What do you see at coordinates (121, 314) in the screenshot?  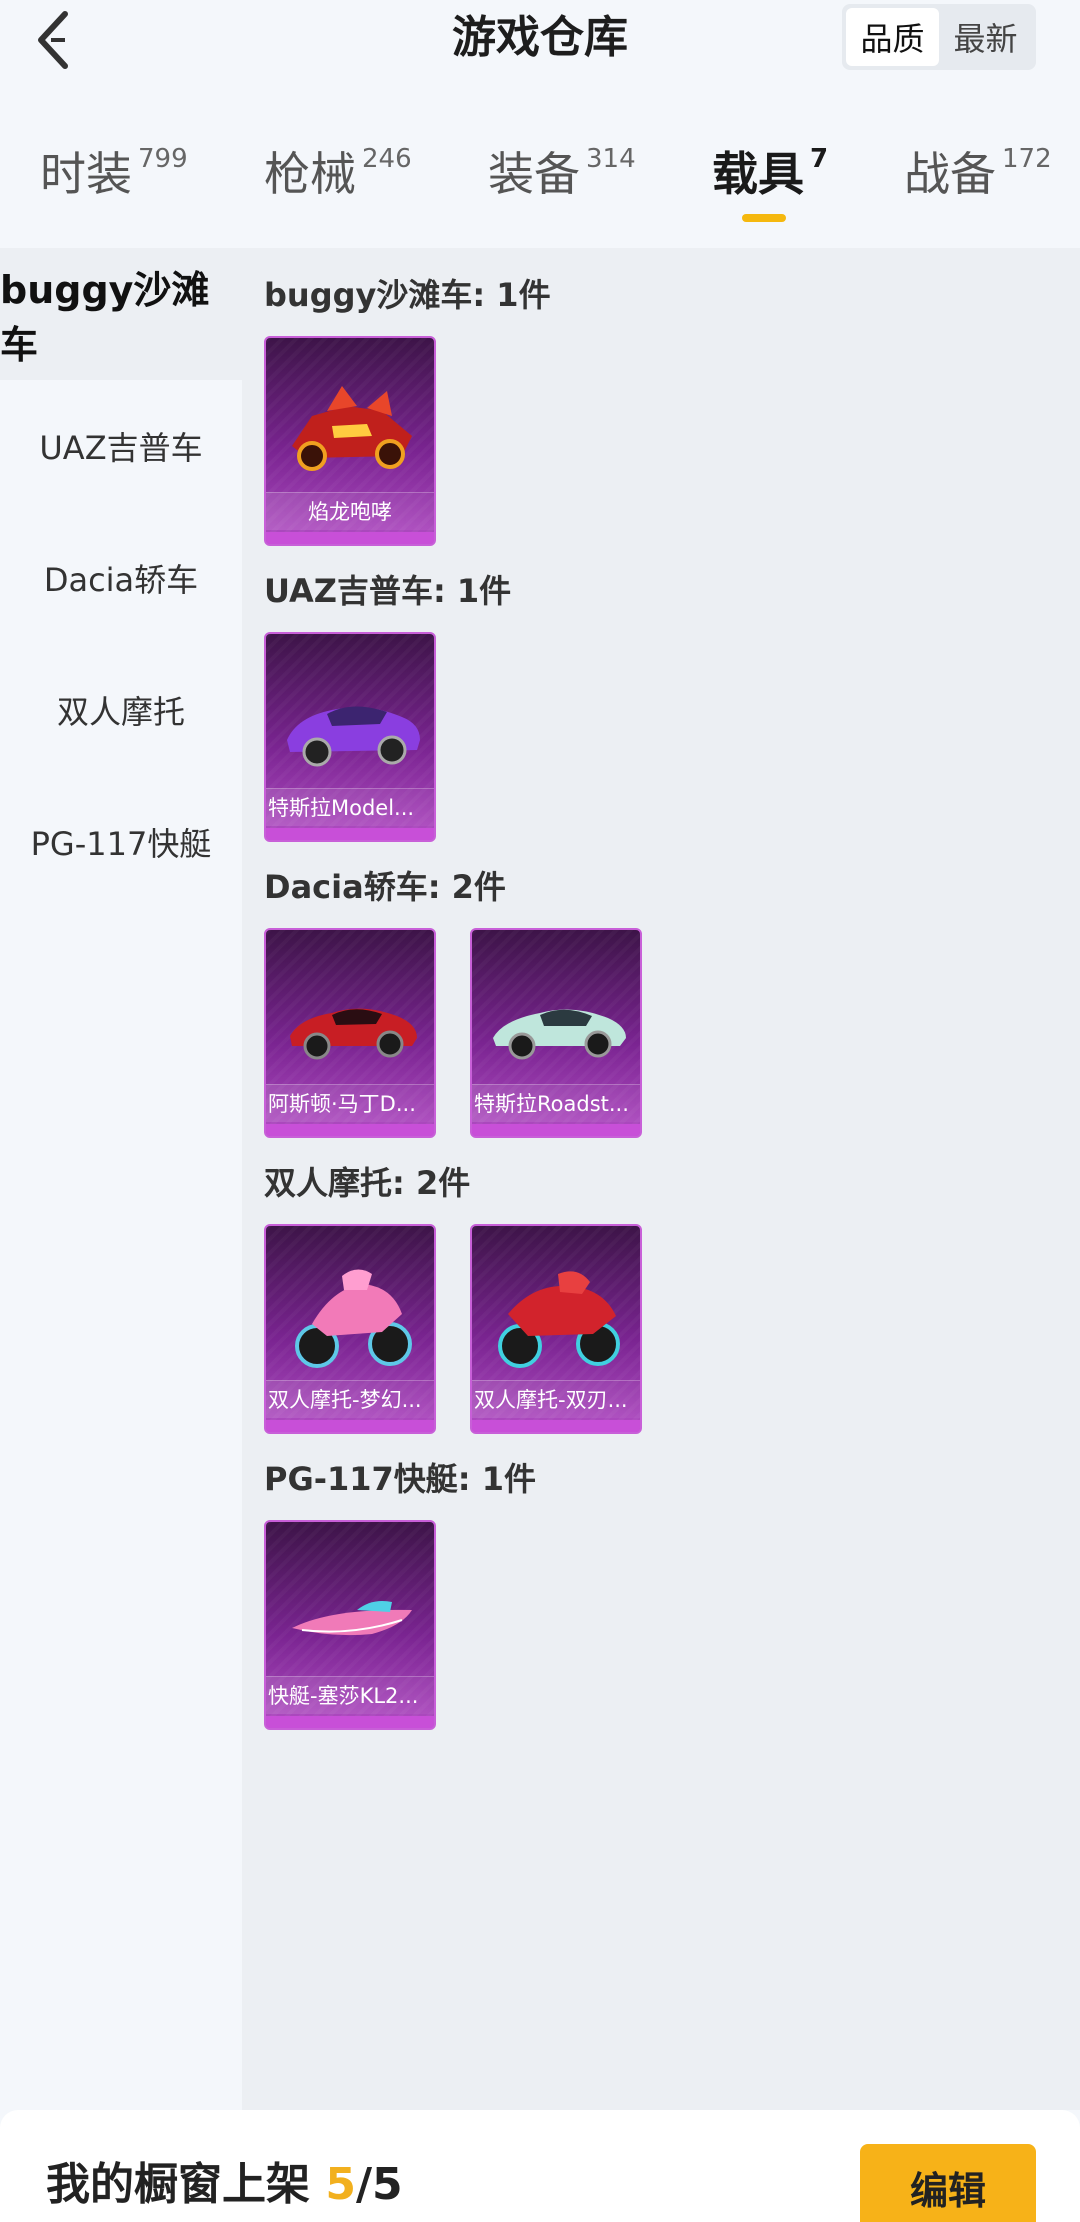 I see `sidebar-item-buggy: buggy沙滩车` at bounding box center [121, 314].